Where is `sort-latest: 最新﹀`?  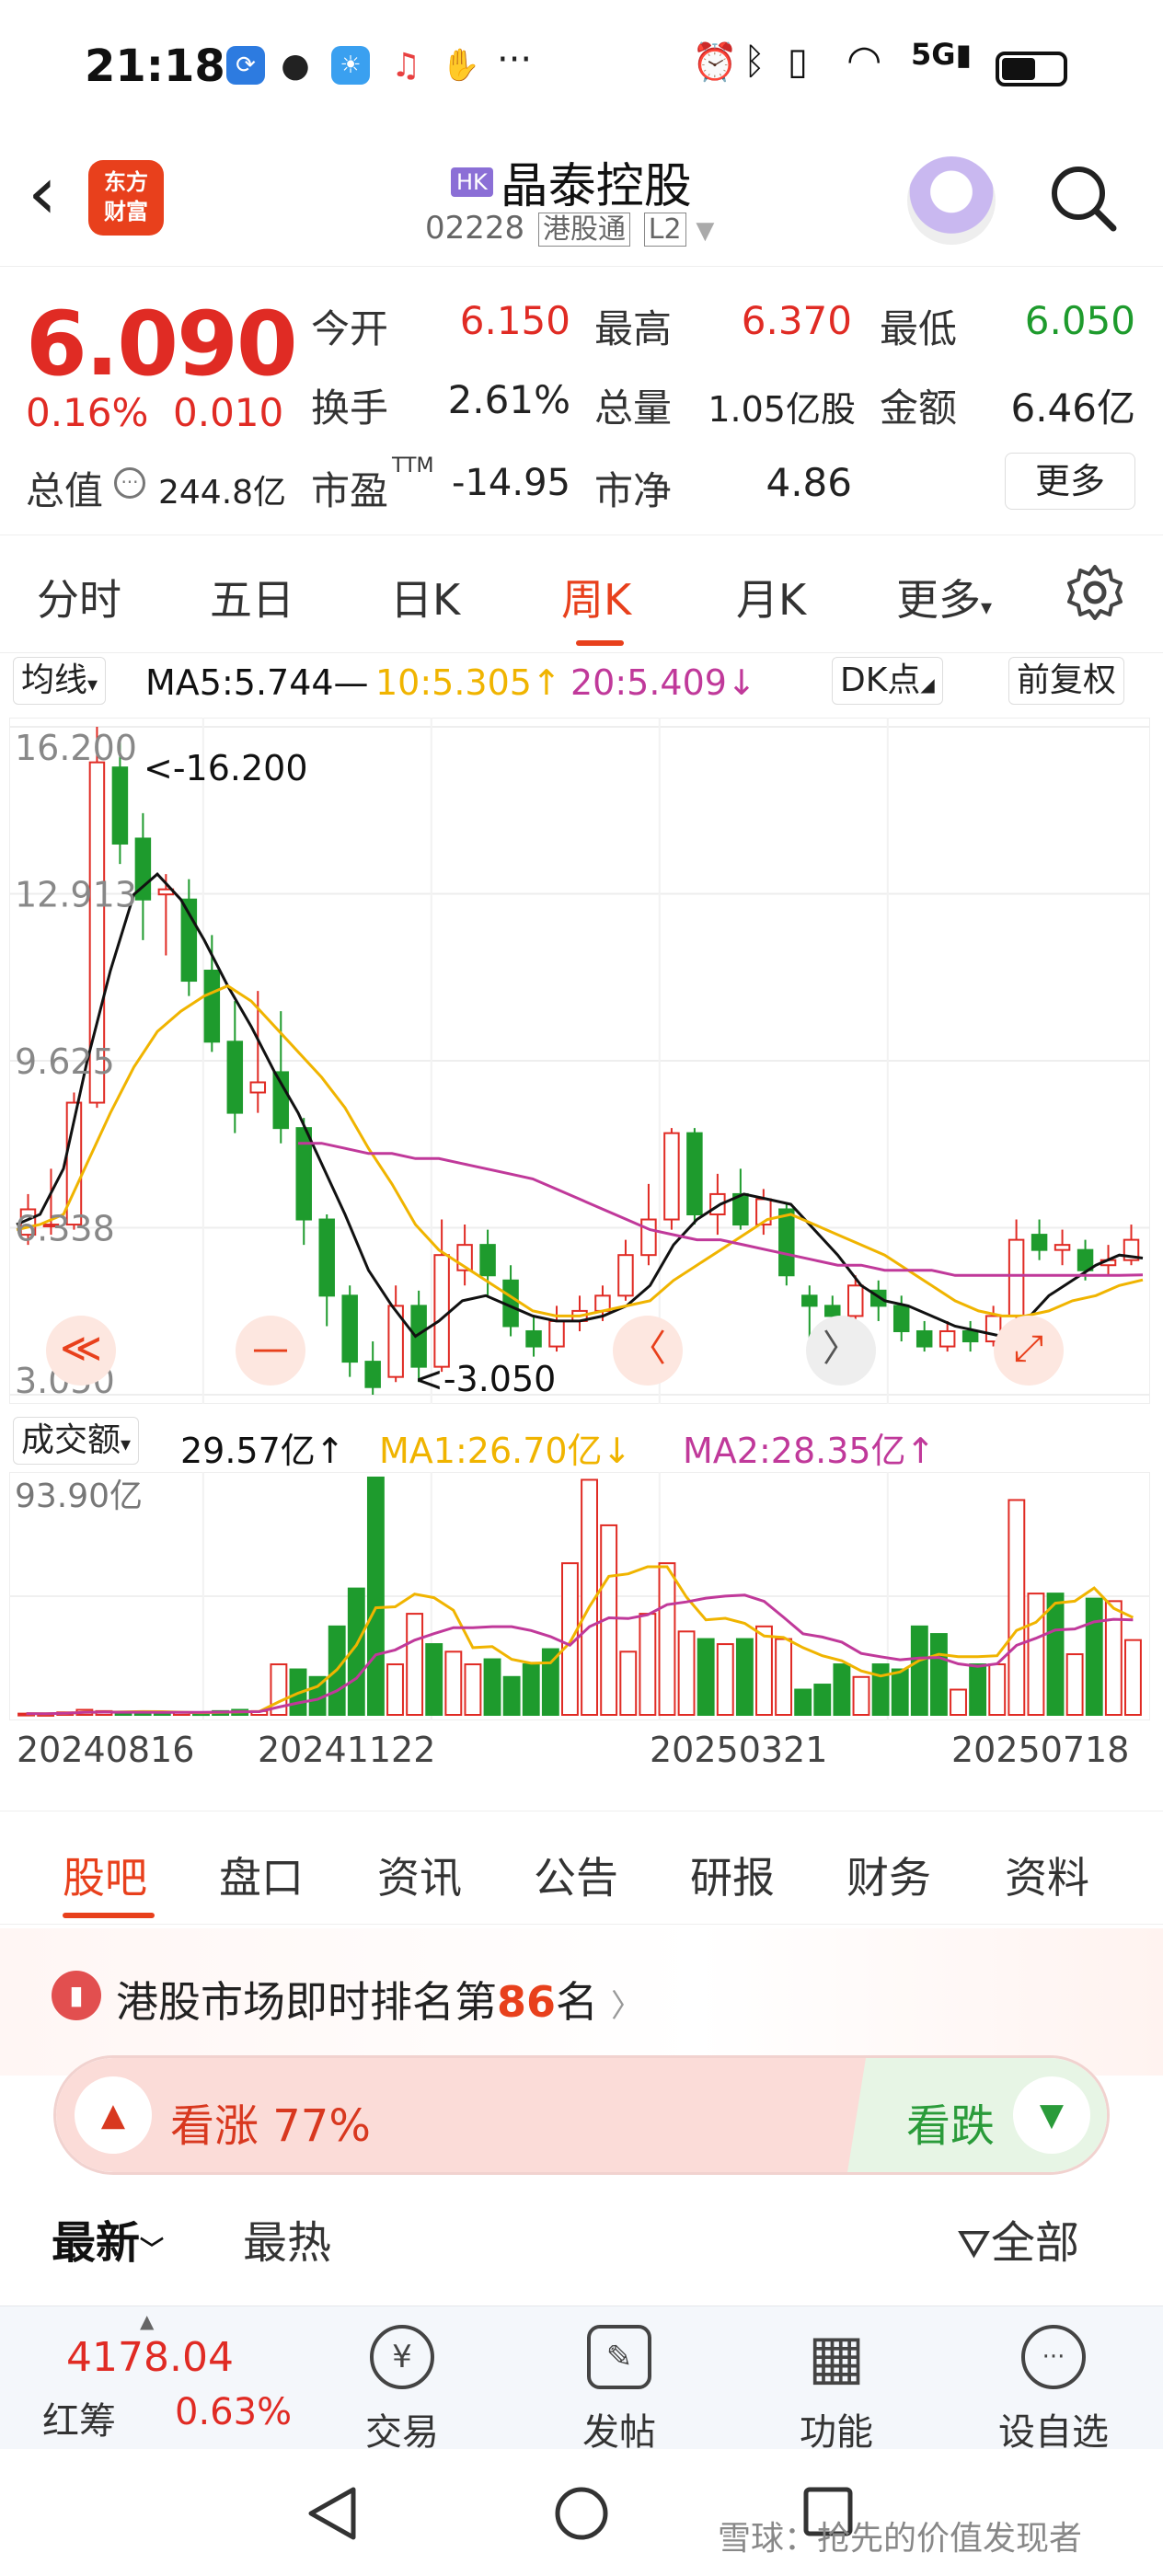 sort-latest: 最新﹀ is located at coordinates (108, 2238).